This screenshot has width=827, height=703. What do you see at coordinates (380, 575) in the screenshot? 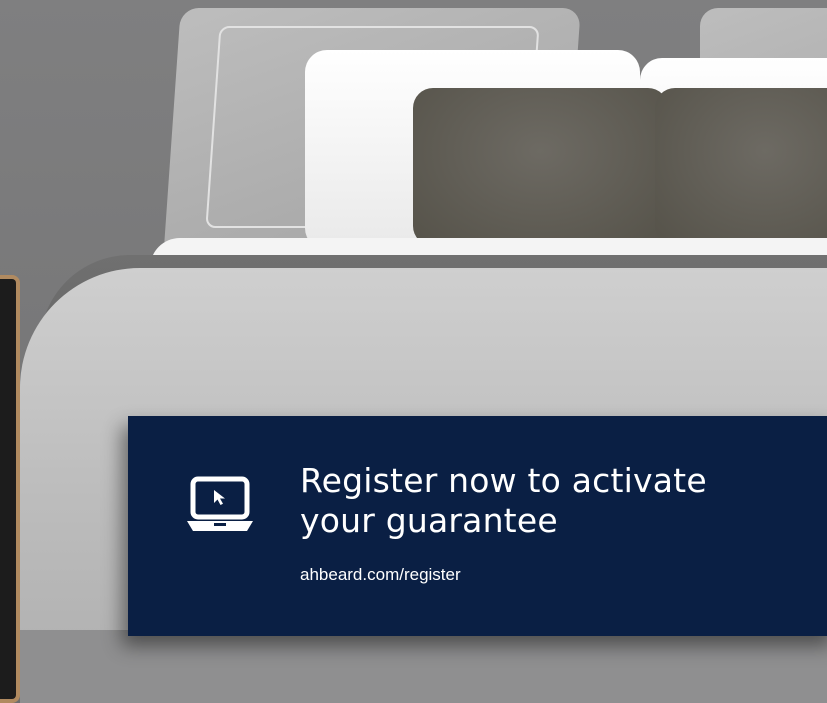
I see `register-url-link: ahbeard.com/register` at bounding box center [380, 575].